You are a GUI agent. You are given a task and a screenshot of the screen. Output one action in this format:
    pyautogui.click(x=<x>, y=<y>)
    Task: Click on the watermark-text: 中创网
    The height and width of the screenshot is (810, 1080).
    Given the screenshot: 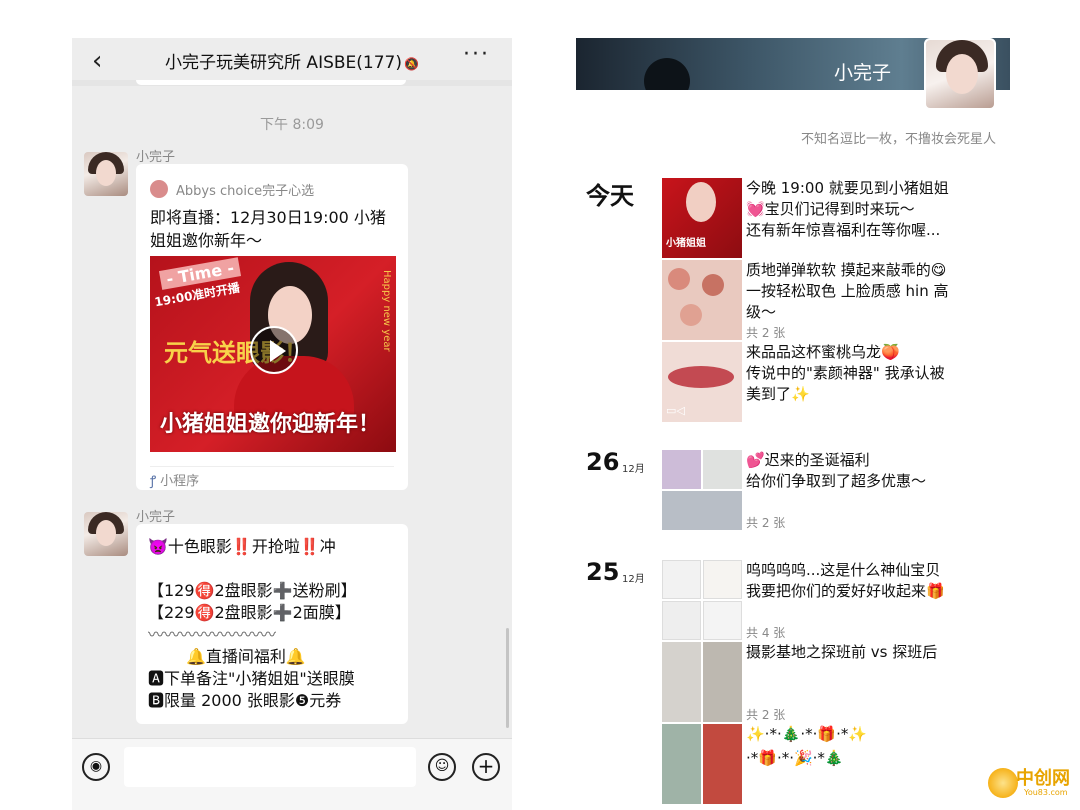 What is the action you would take?
    pyautogui.click(x=1043, y=778)
    